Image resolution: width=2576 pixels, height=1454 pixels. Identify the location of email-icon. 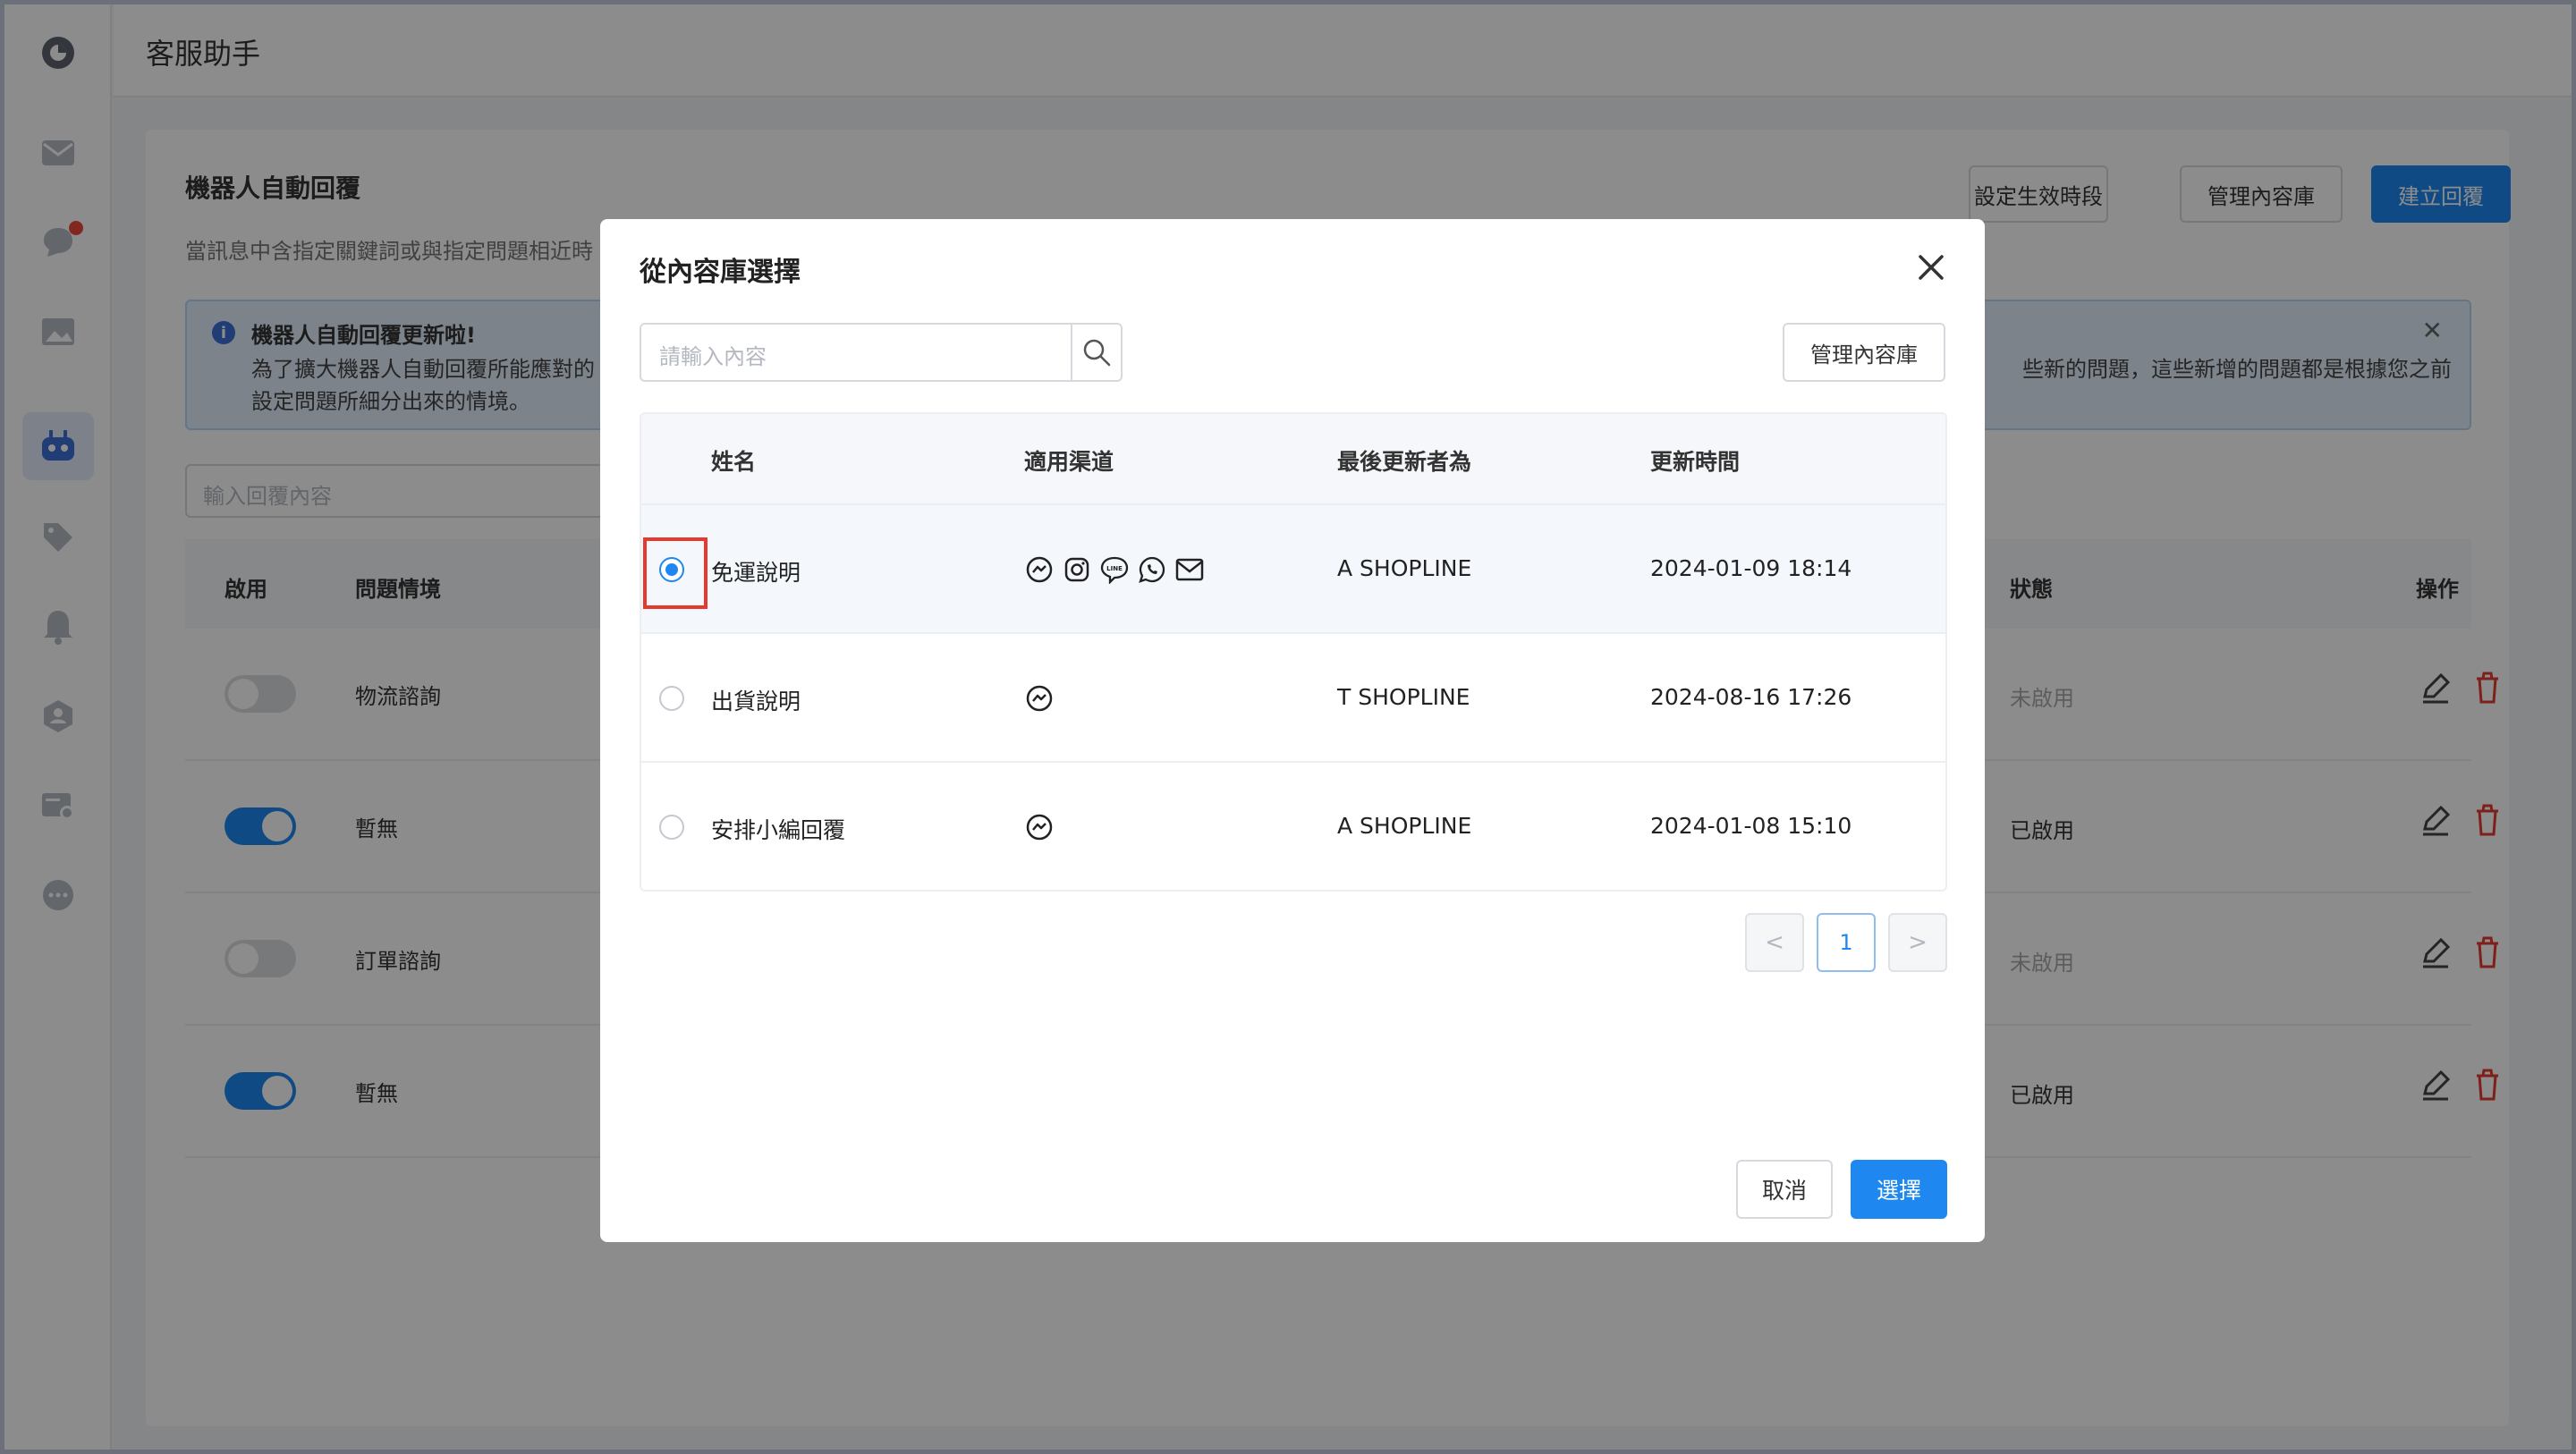
(1189, 569).